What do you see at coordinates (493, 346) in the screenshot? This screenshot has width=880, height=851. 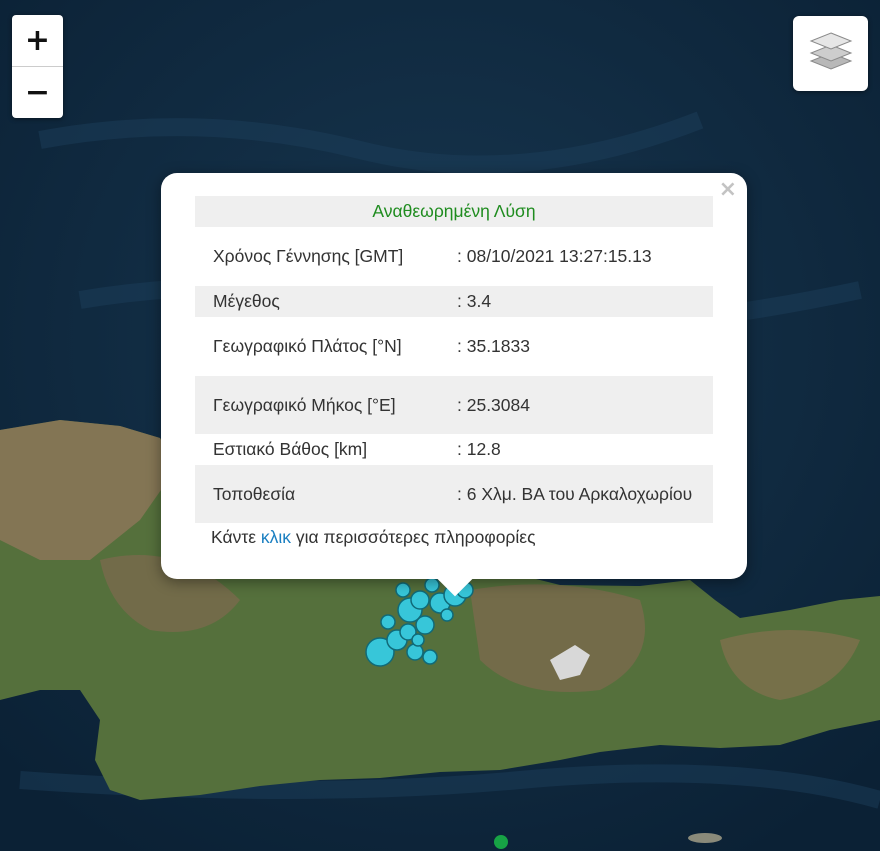 I see `row-value: : 35.1833` at bounding box center [493, 346].